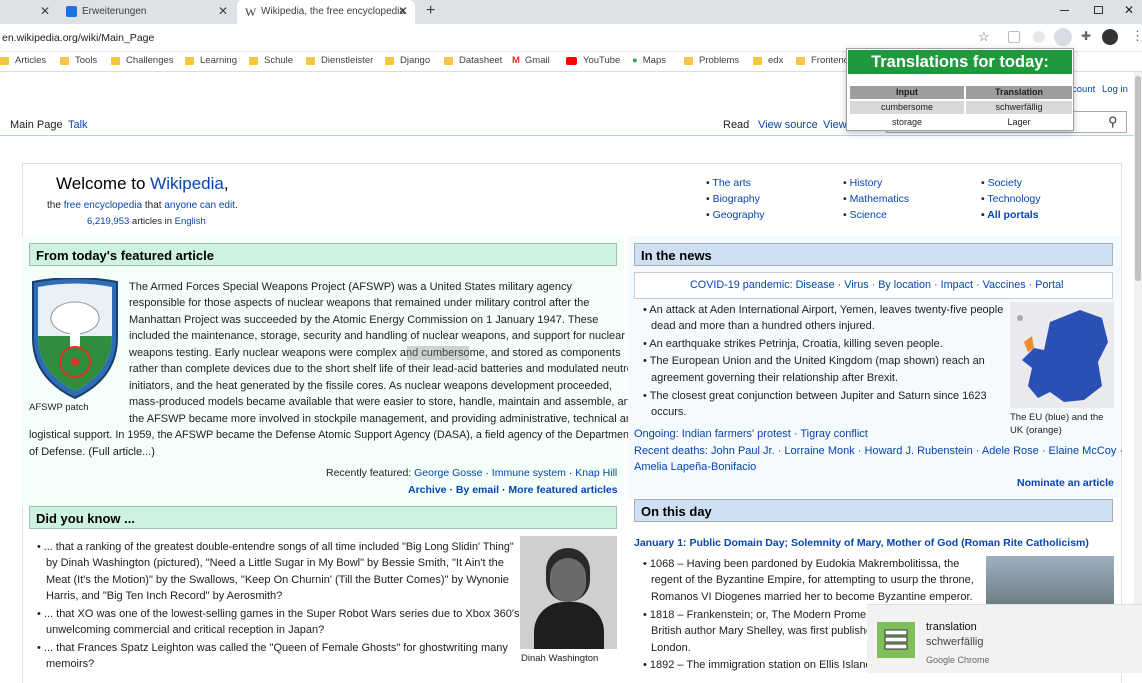  Describe the element at coordinates (1064, 10) in the screenshot. I see `minimize-icon` at that location.